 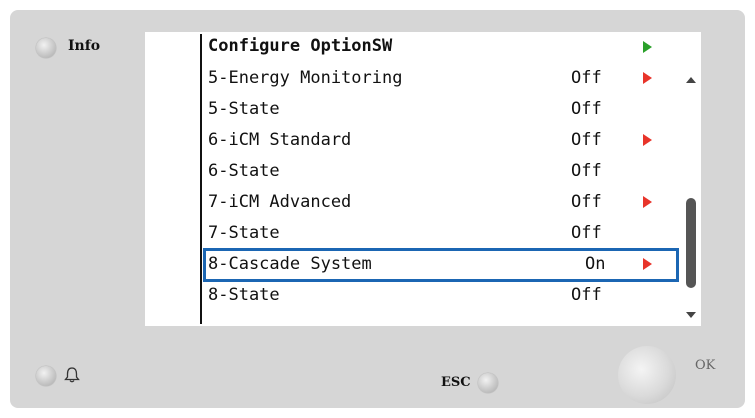 What do you see at coordinates (72, 375) in the screenshot?
I see `bell-icon` at bounding box center [72, 375].